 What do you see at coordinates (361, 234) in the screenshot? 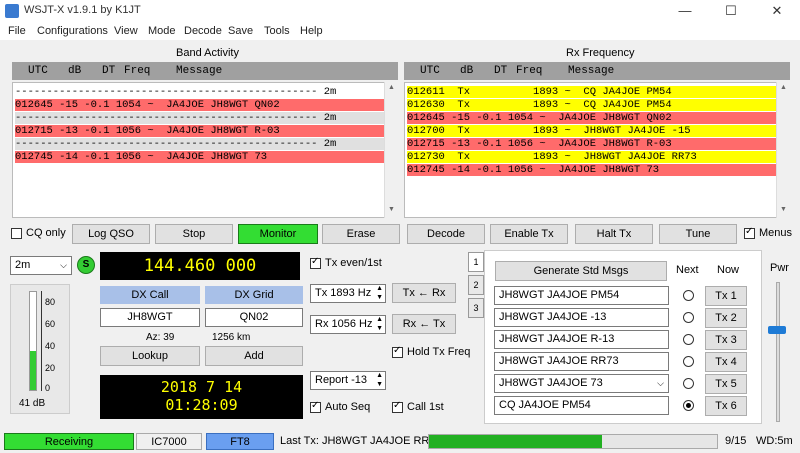
I see `erase-button: Erase` at bounding box center [361, 234].